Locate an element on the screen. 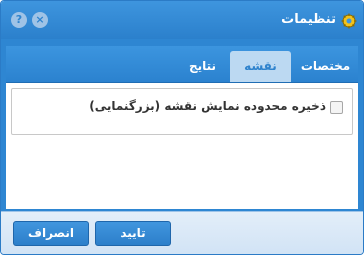 This screenshot has width=364, height=255. dialog-titlebar: تنظیمات ? × is located at coordinates (182, 20).